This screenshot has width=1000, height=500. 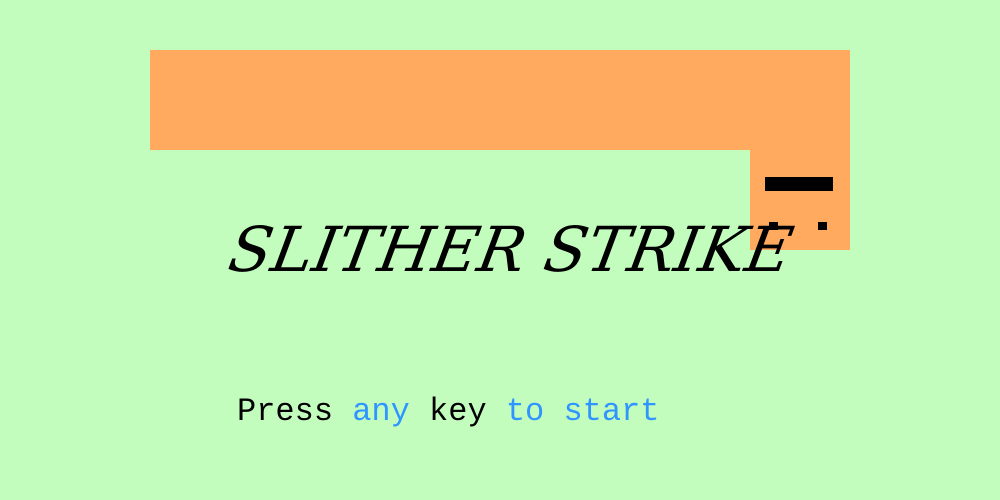 I want to click on snake-eye-right-icon, so click(x=822, y=226).